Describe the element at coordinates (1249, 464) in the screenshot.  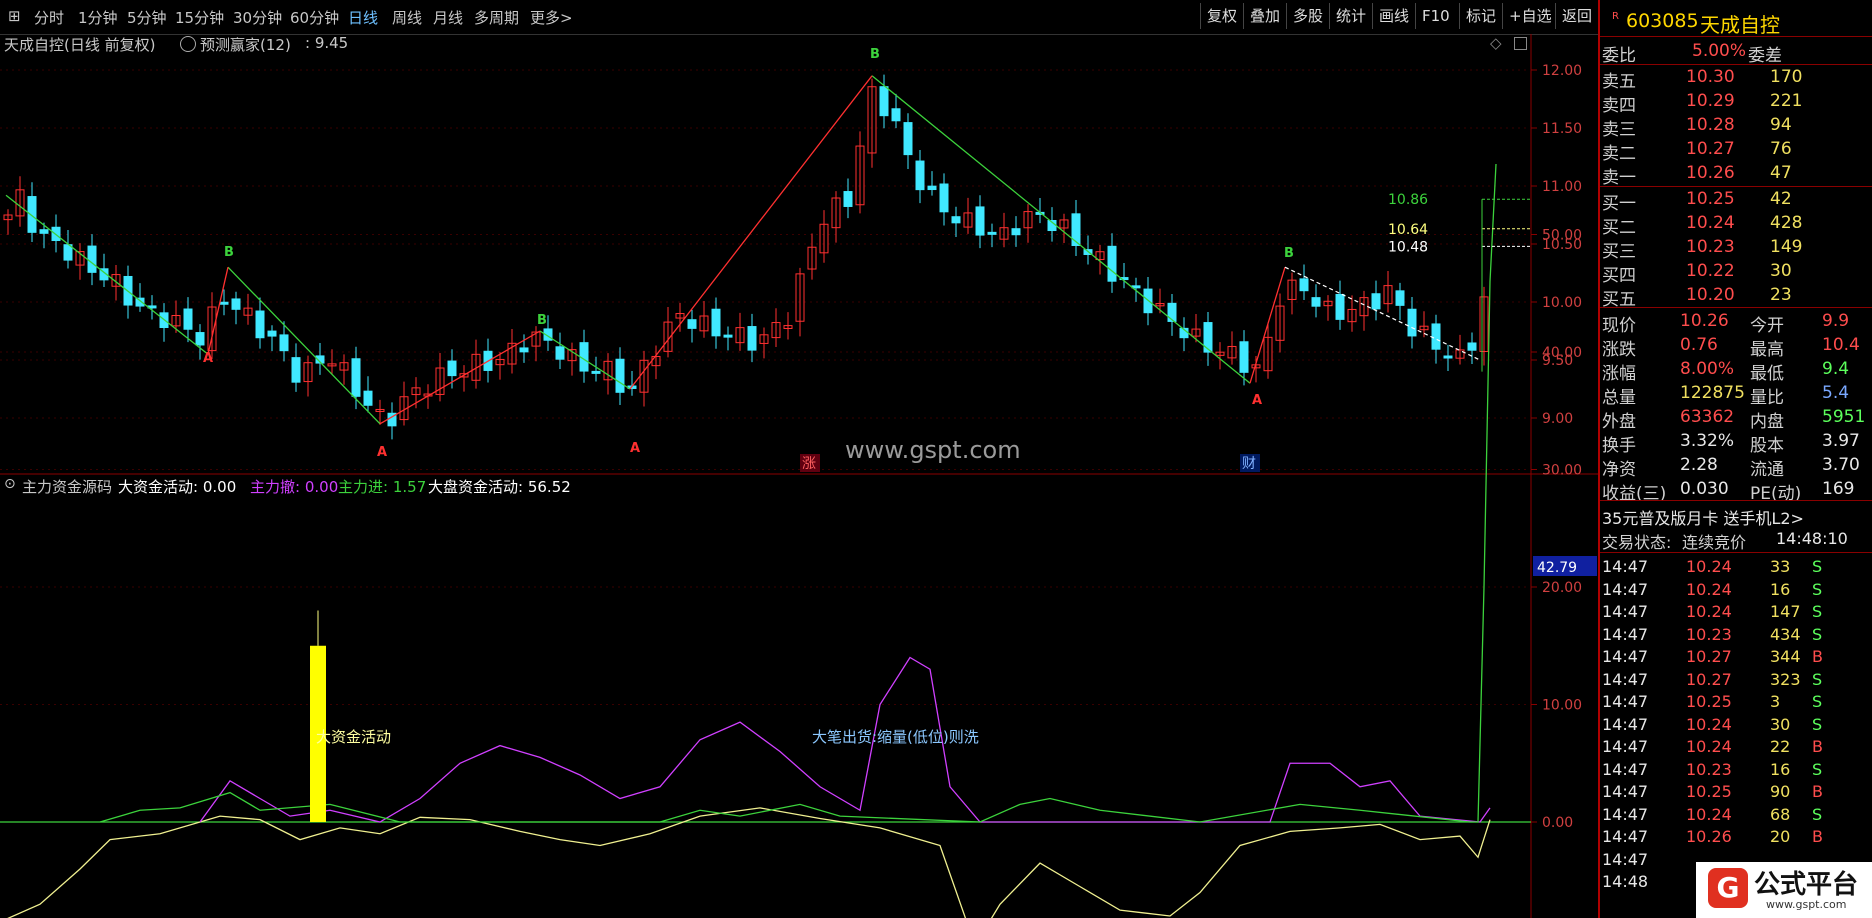
I see `cai-marker: 财` at that location.